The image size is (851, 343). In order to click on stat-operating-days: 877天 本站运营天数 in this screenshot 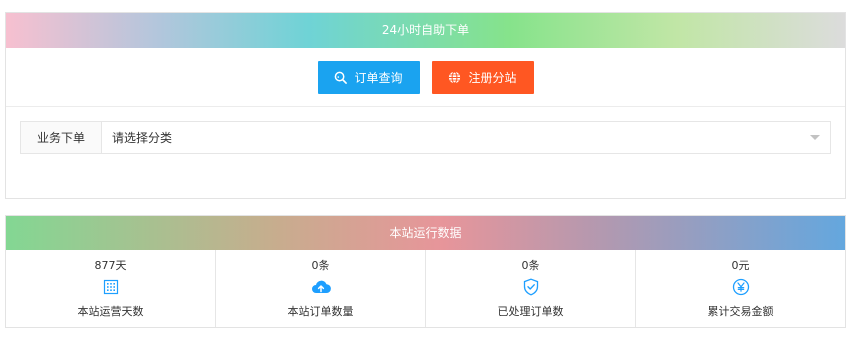, I will do `click(111, 288)`.